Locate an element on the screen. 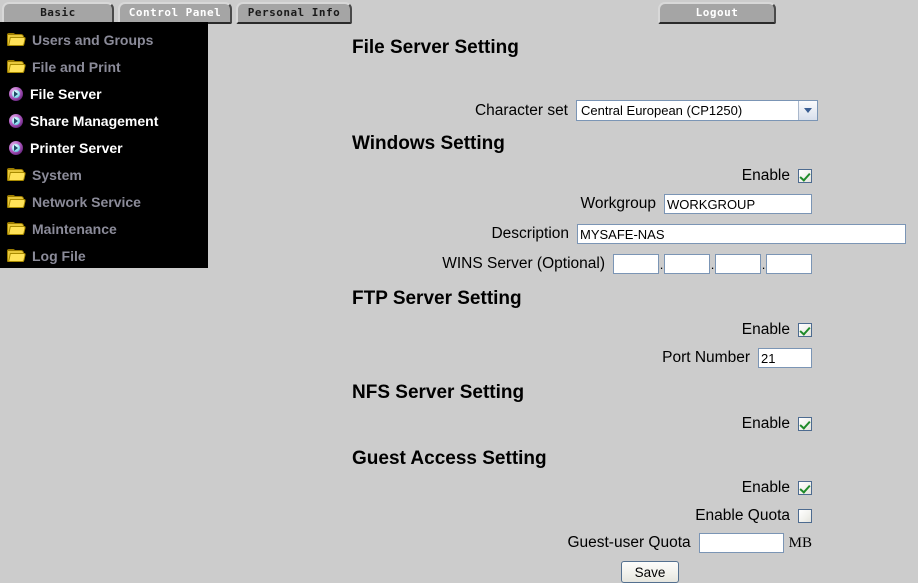  sidebar-item-label: Maintenance is located at coordinates (74, 228).